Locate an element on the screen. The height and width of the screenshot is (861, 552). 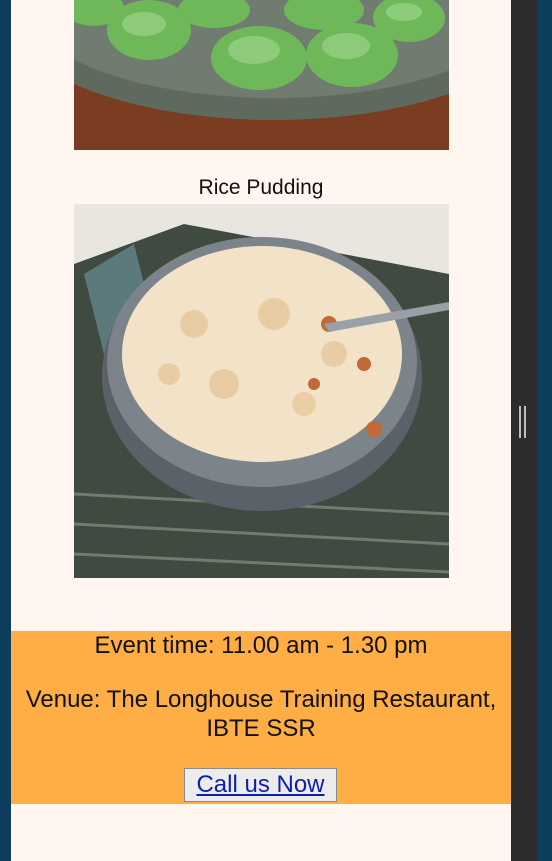
scroll-grip-icon is located at coordinates (523, 422).